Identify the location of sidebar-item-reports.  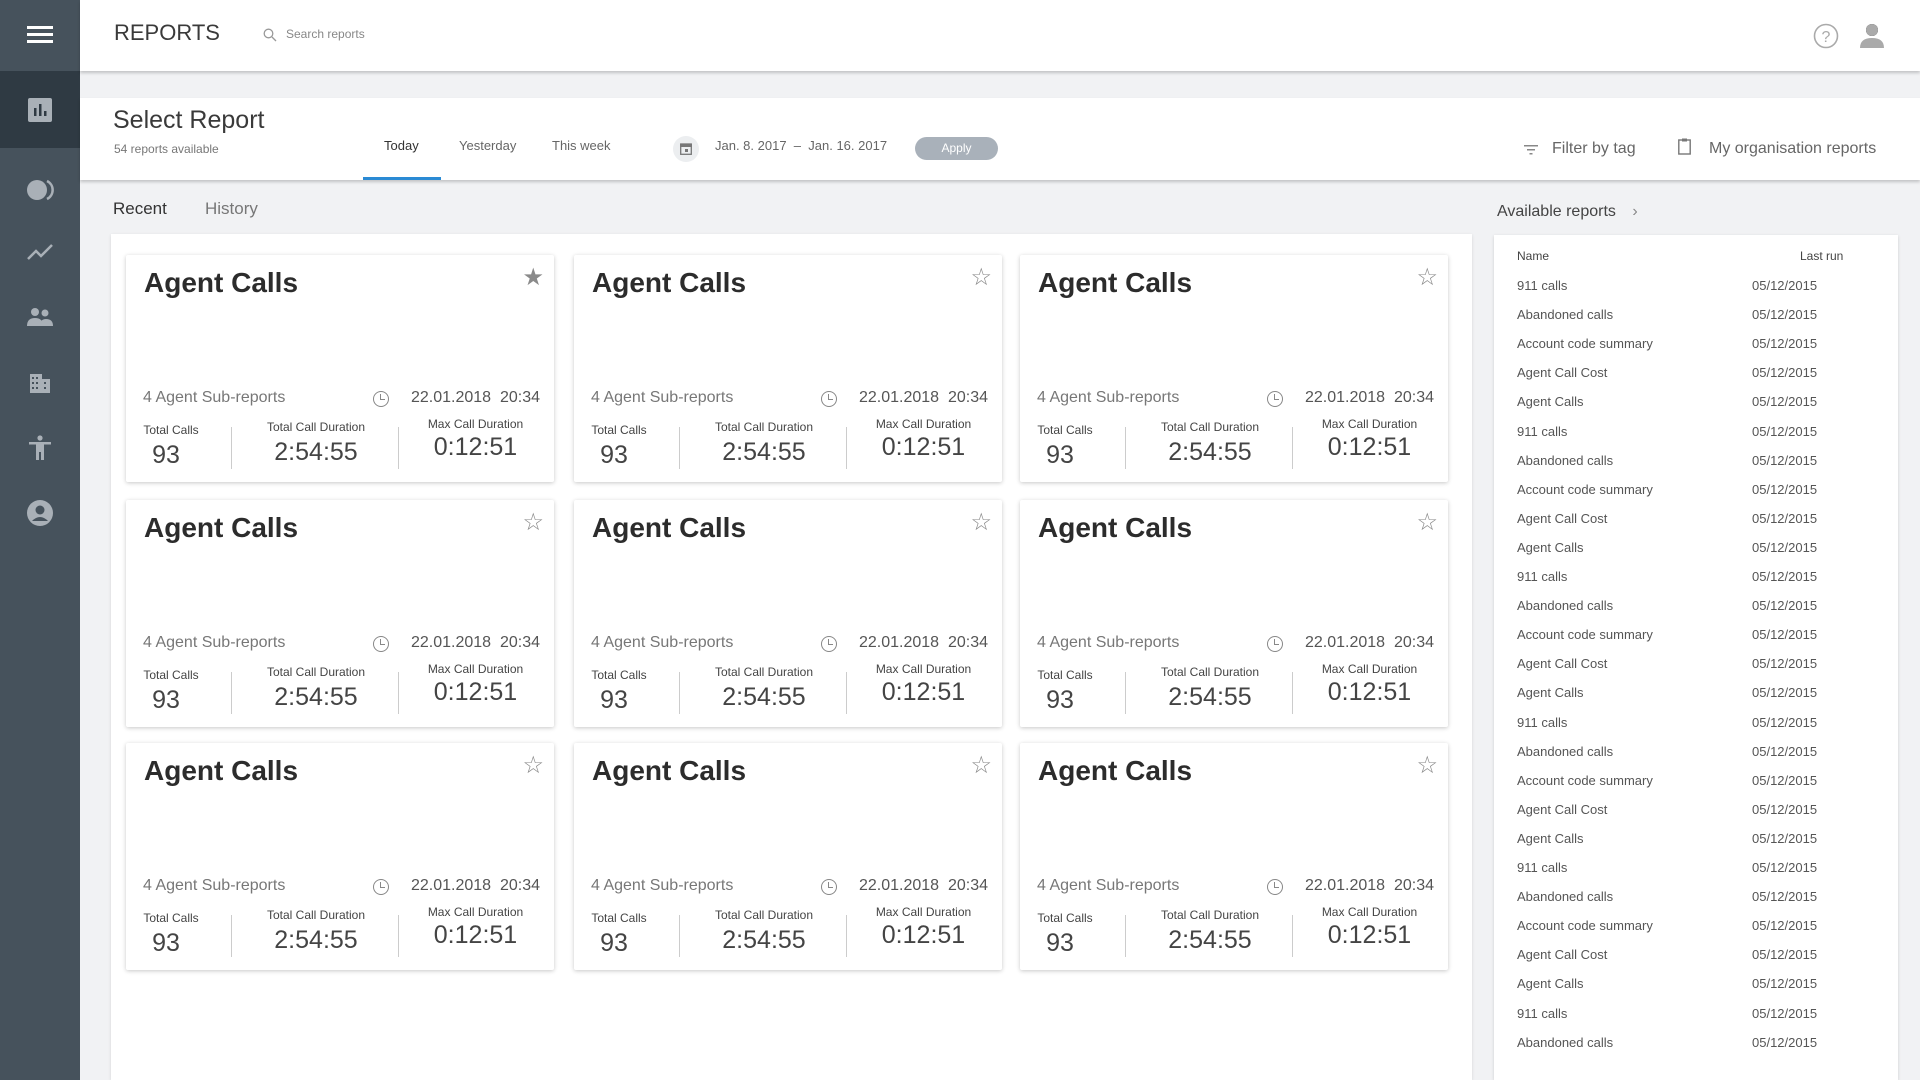
(40, 109).